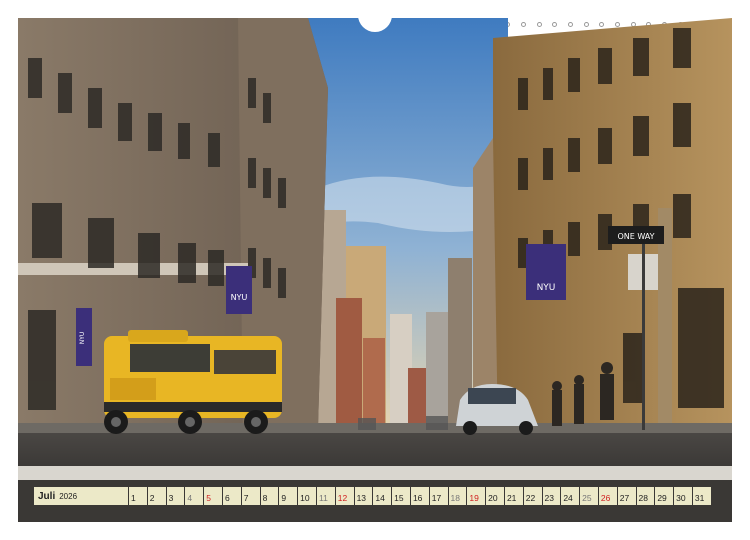 This screenshot has width=750, height=540. Describe the element at coordinates (664, 496) in the screenshot. I see `day-cell: 29` at that location.